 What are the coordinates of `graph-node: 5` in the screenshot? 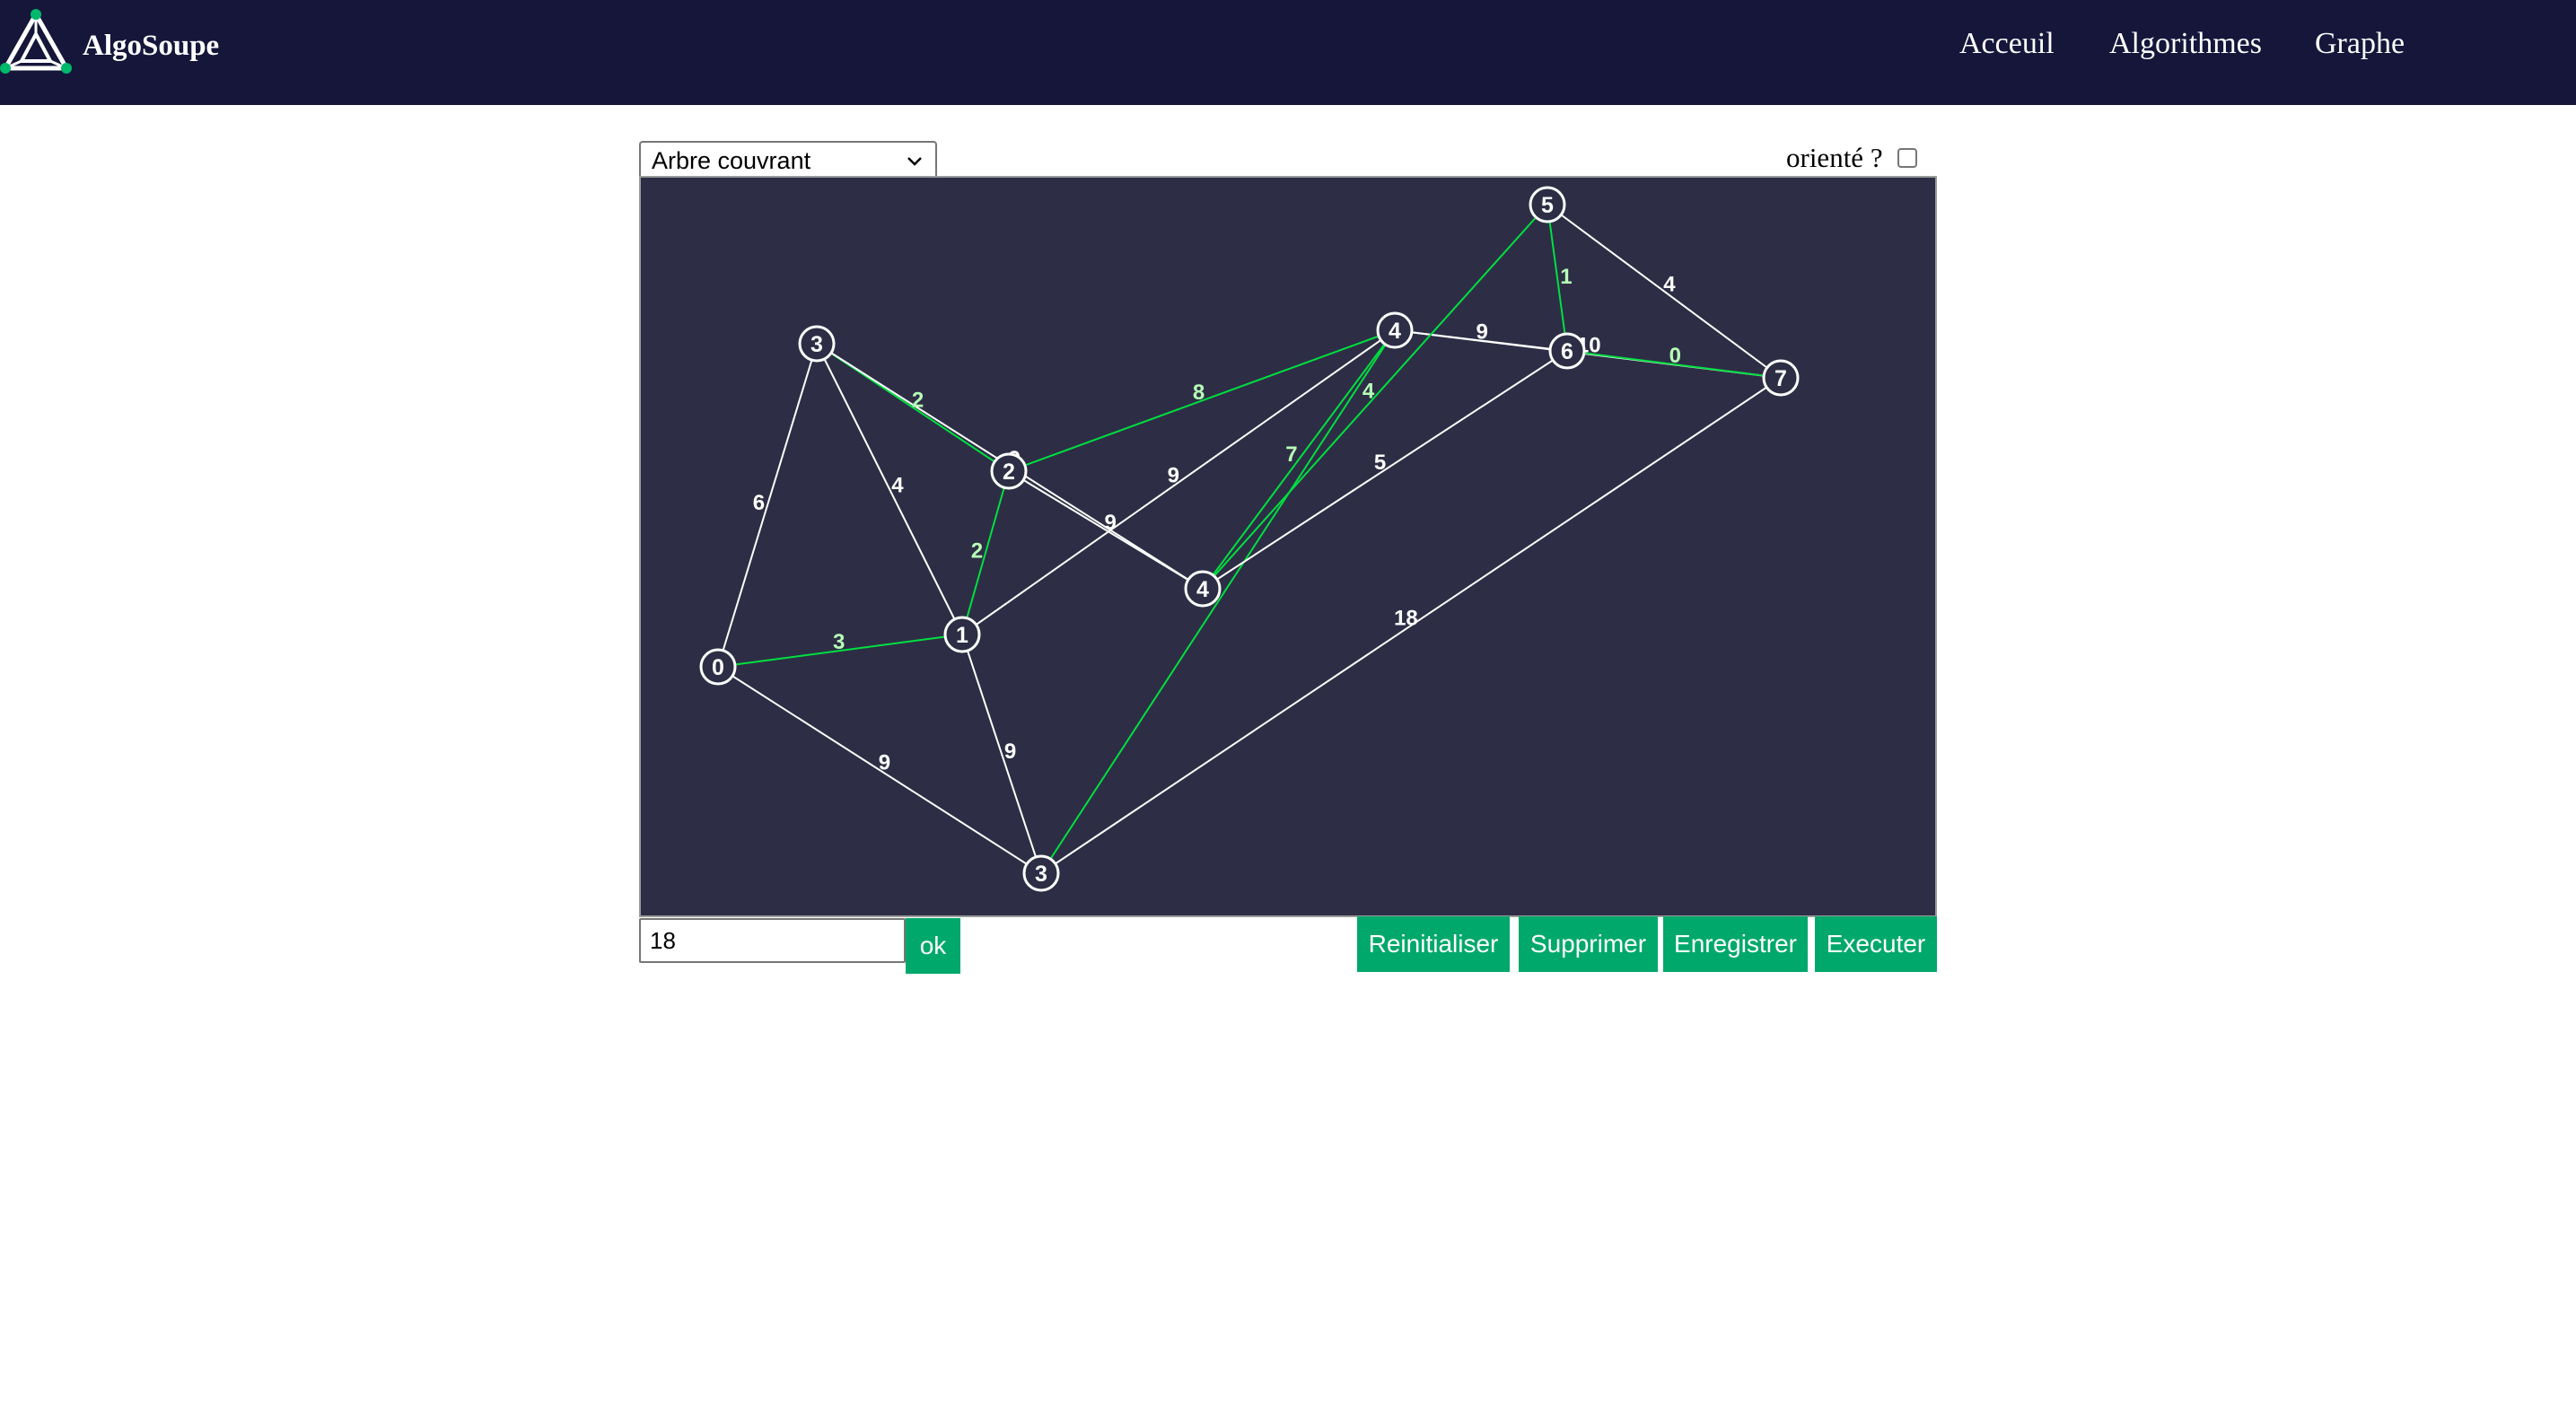 It's located at (1547, 204).